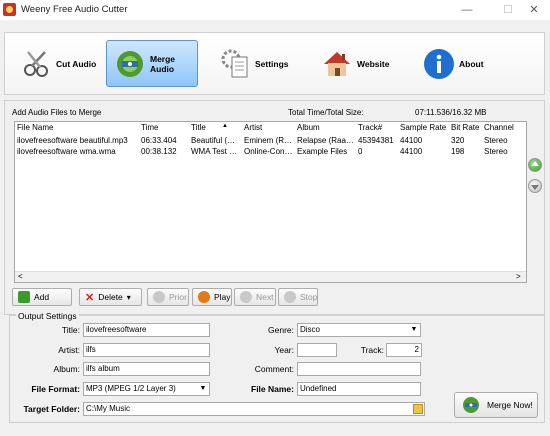  What do you see at coordinates (254, 409) in the screenshot?
I see `target-folder-field: C:\My Music` at bounding box center [254, 409].